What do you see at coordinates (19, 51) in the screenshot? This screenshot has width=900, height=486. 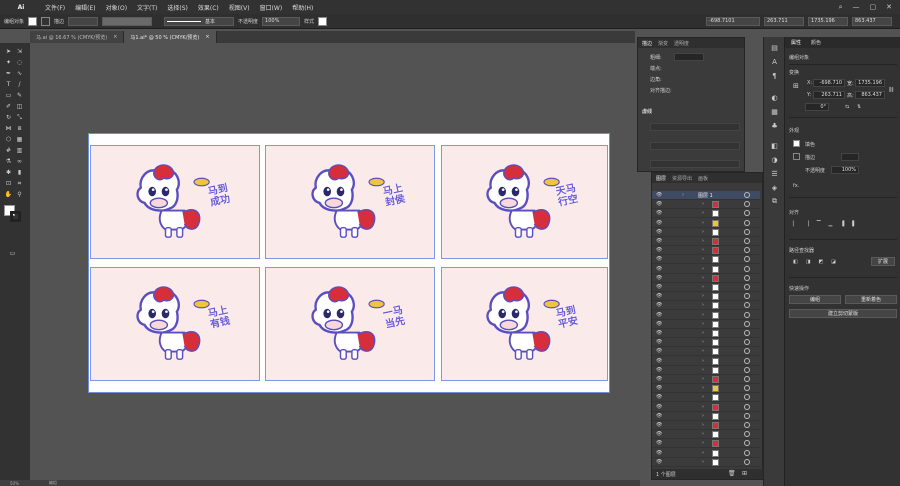 I see `direct-selection-tool-icon: ⇲` at bounding box center [19, 51].